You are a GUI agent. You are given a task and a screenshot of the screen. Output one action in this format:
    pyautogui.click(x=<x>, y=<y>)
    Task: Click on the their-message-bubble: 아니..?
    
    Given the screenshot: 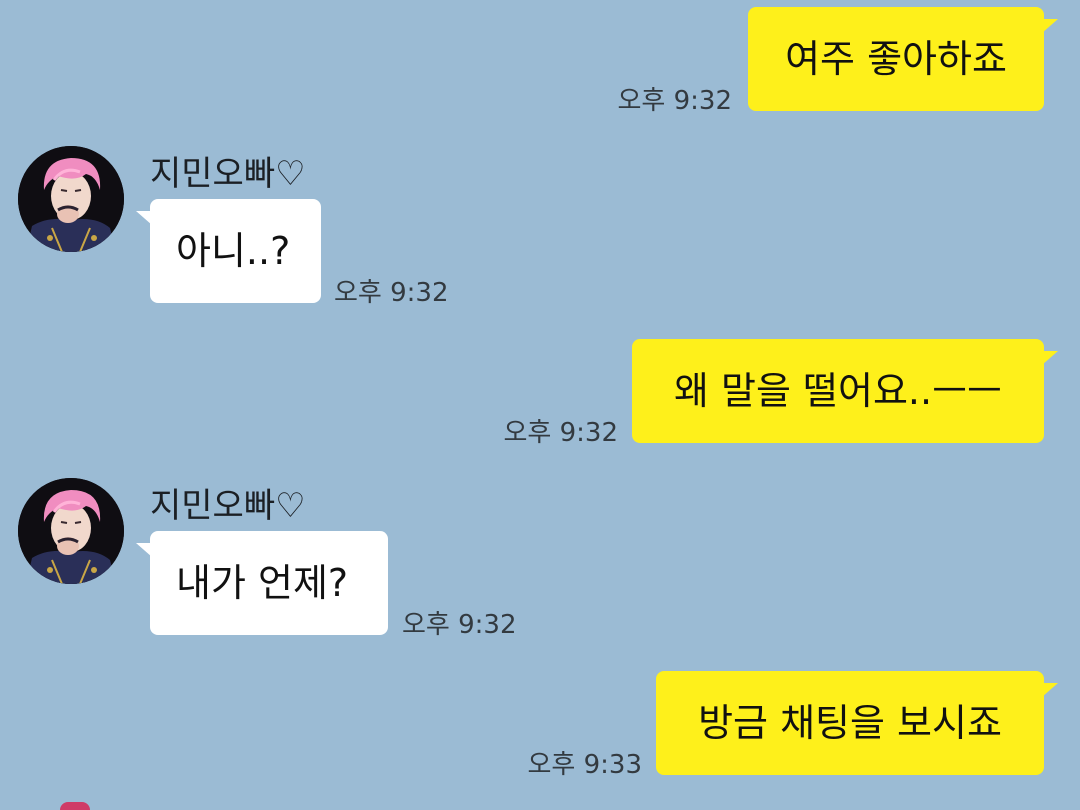 What is the action you would take?
    pyautogui.click(x=228, y=251)
    